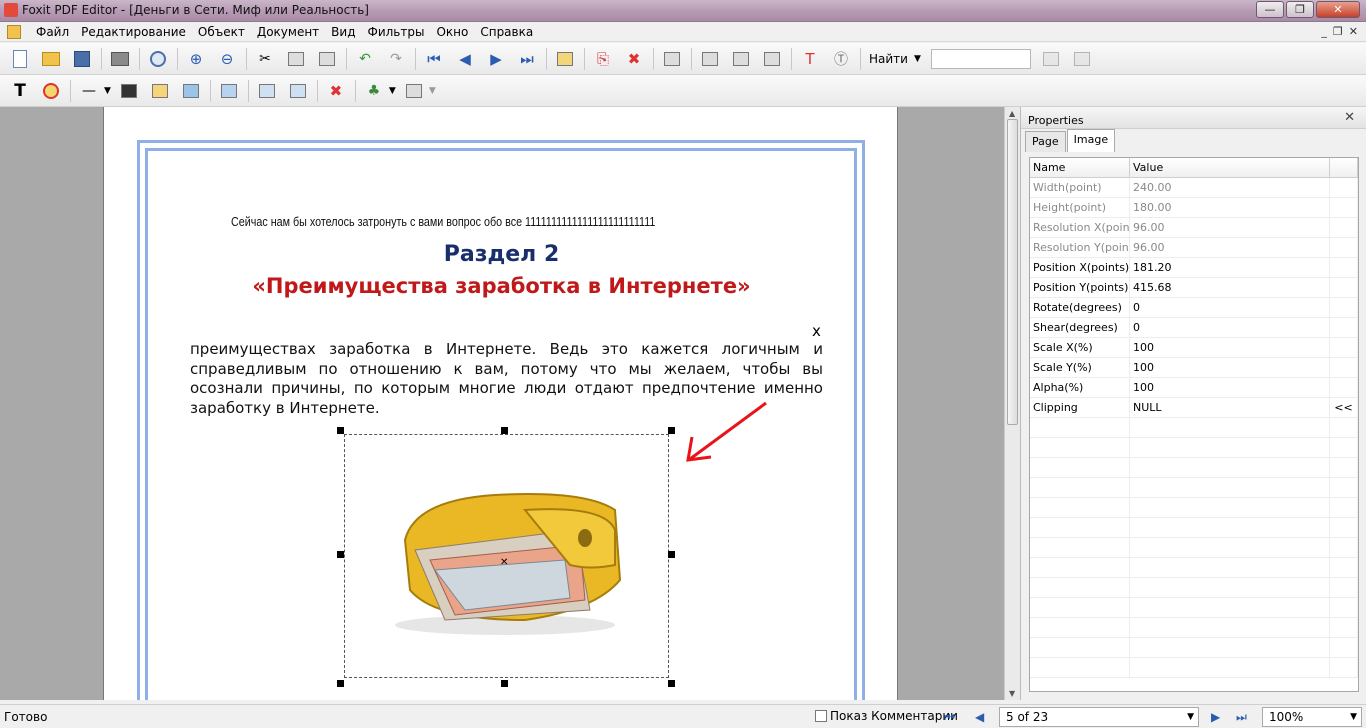 The width and height of the screenshot is (1366, 728). Describe the element at coordinates (452, 32) in the screenshot. I see `menu-item-6: Окно` at that location.